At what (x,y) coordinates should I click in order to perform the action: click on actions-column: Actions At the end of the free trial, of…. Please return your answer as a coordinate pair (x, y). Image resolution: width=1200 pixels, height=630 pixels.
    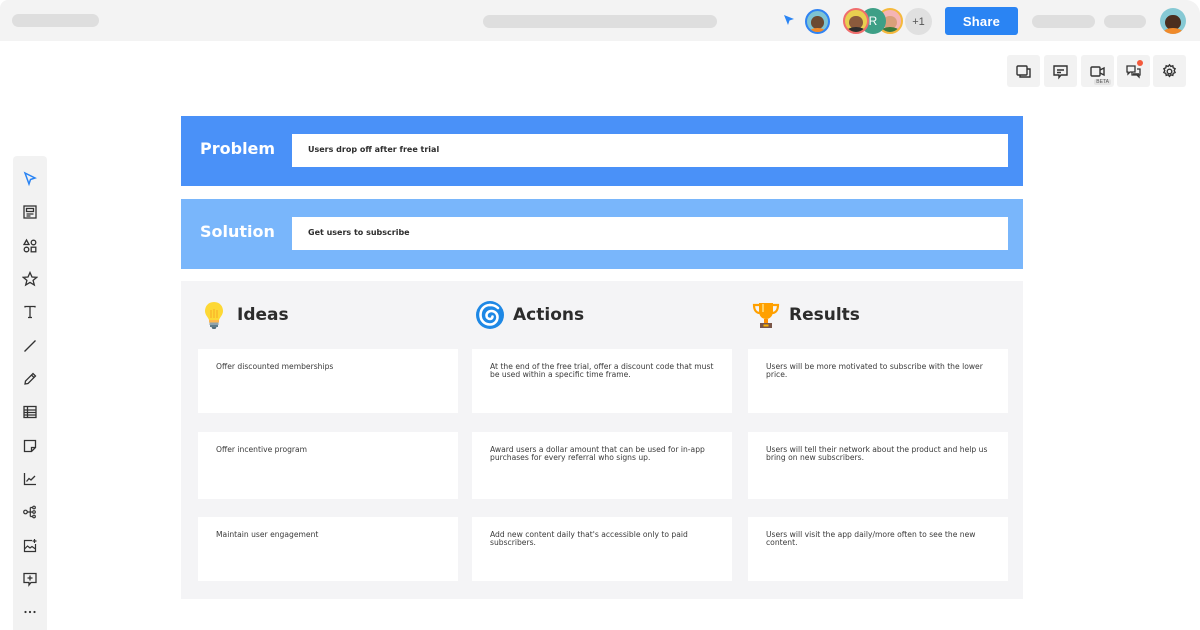
    Looking at the image, I should click on (595, 440).